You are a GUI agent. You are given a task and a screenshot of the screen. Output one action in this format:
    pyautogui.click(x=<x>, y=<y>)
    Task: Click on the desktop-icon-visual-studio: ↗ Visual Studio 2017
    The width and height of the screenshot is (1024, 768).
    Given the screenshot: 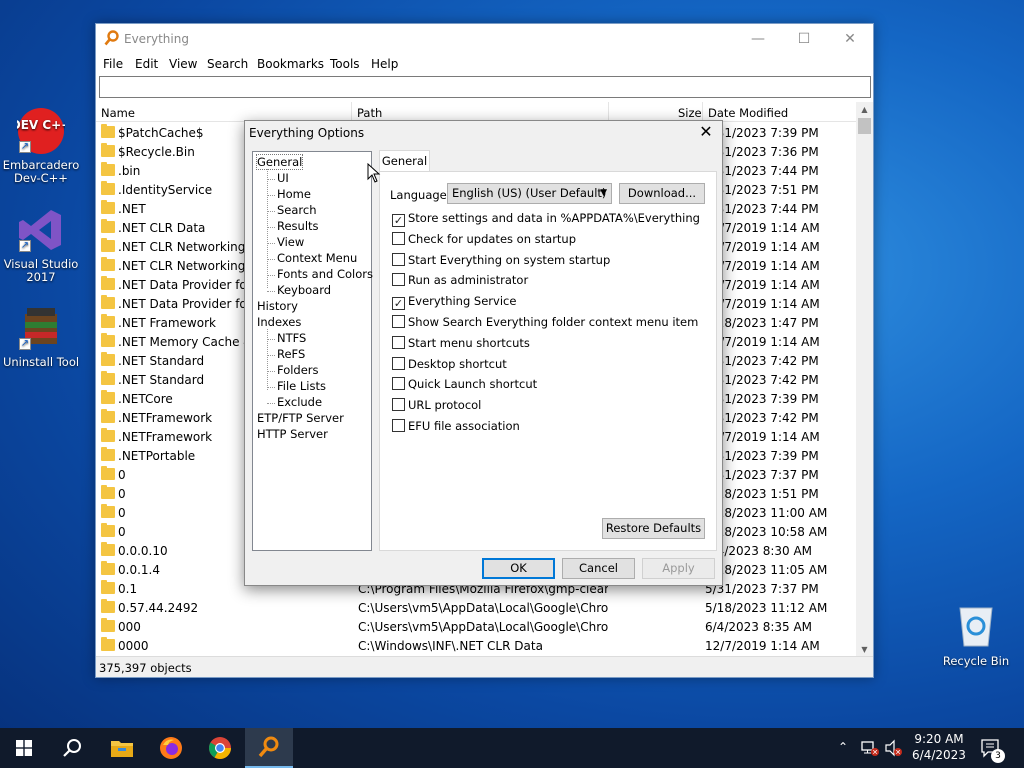 What is the action you would take?
    pyautogui.click(x=41, y=245)
    